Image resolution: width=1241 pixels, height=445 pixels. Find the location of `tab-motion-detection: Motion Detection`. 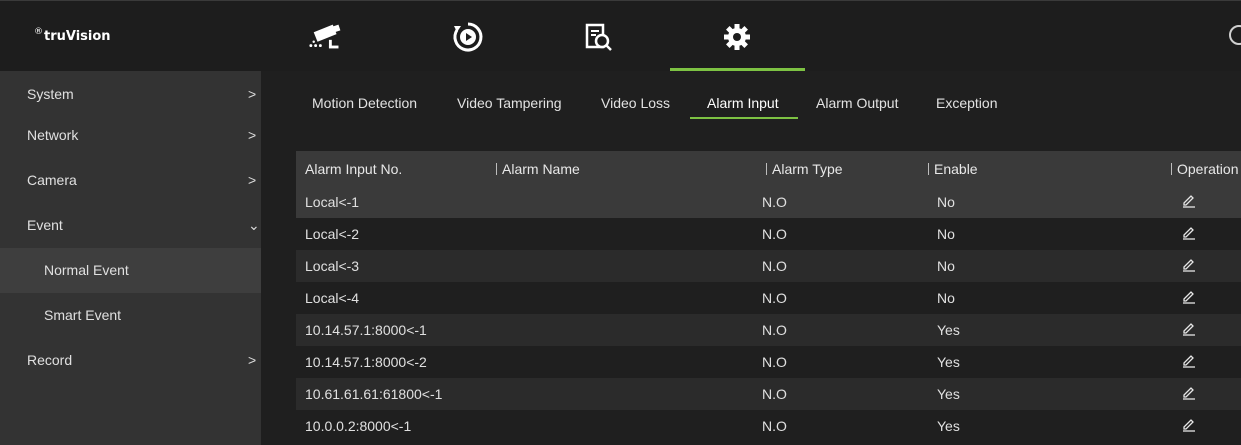

tab-motion-detection: Motion Detection is located at coordinates (364, 103).